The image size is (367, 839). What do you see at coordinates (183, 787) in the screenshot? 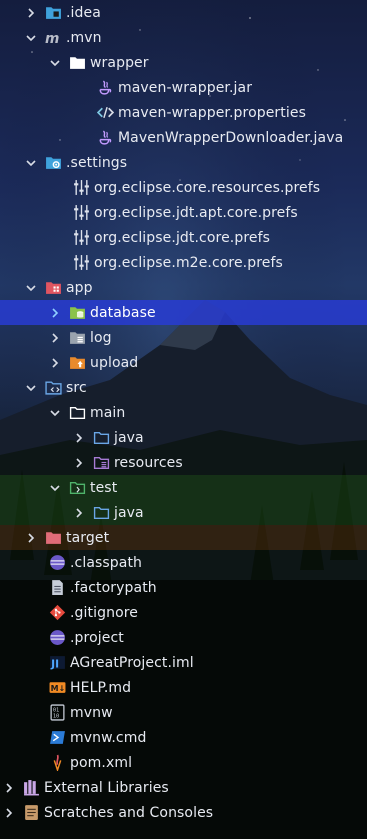
I see `tree-item-external-libraries: External Libraries` at bounding box center [183, 787].